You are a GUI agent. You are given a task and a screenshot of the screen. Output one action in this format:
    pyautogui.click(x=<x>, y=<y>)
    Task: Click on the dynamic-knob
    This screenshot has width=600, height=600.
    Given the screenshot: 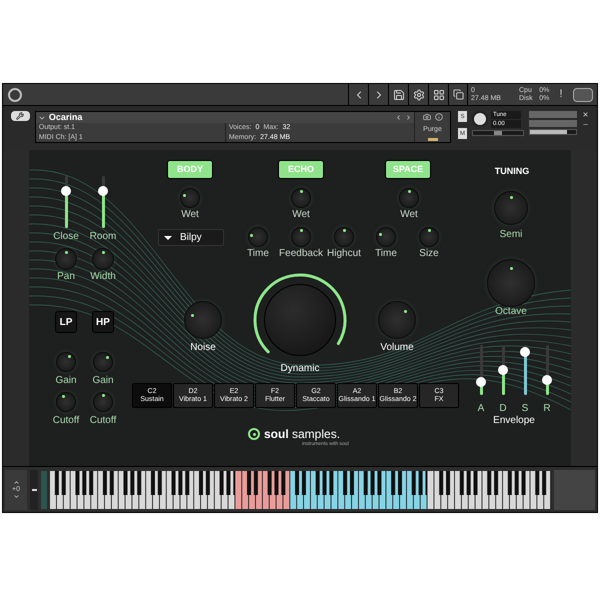 What is the action you would take?
    pyautogui.click(x=300, y=320)
    